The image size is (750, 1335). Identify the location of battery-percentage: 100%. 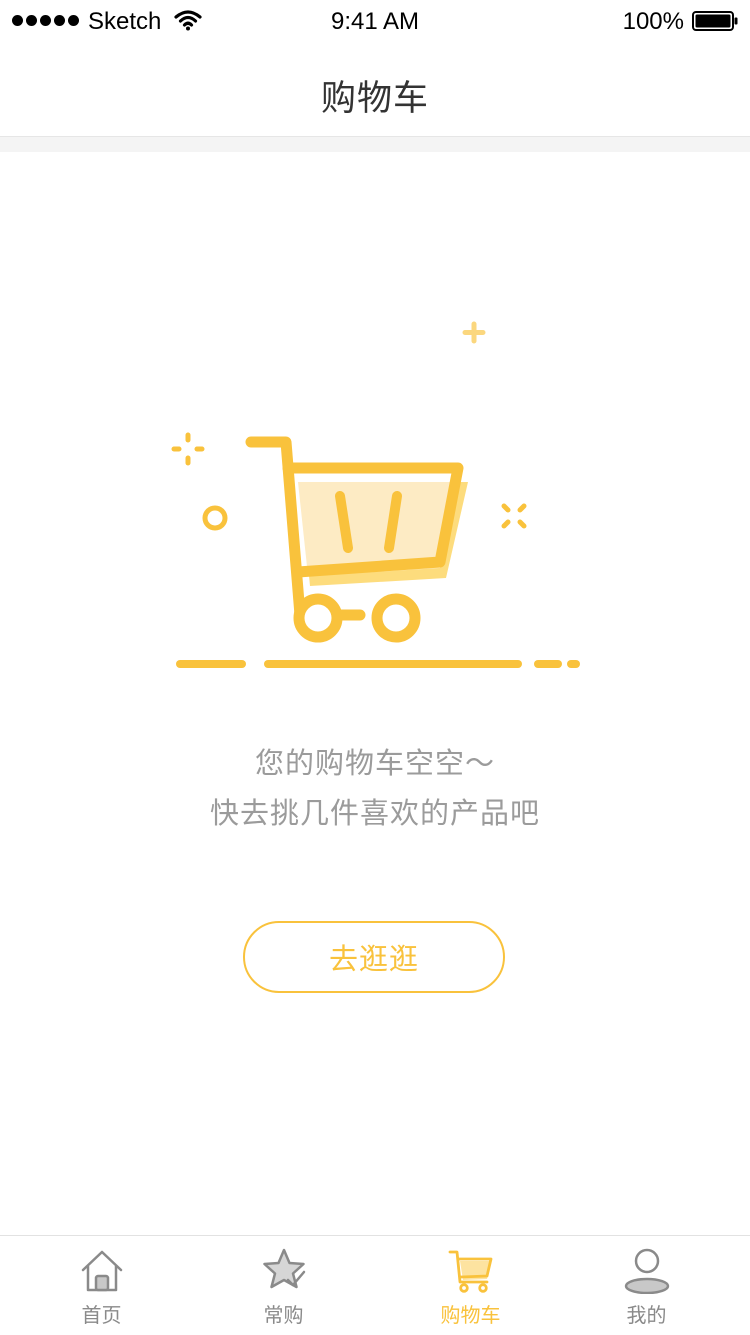
(653, 21).